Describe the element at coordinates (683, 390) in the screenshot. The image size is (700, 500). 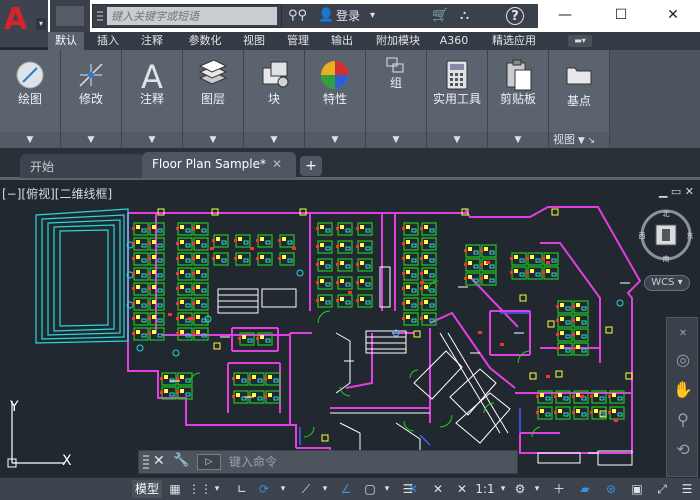
I see `pan-icon: ✋` at that location.